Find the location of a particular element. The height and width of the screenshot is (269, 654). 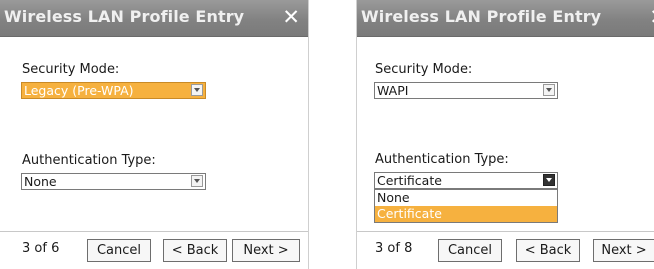

authentication-type-options: None Certificate is located at coordinates (466, 206).